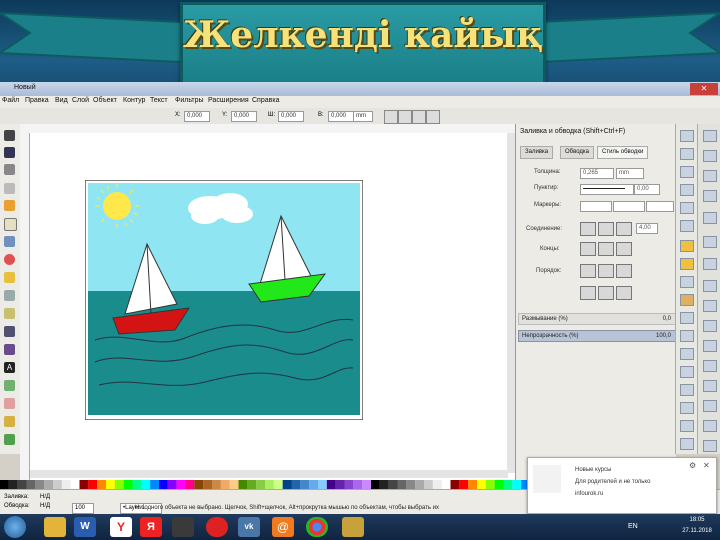  I want to click on language-indicator: EN, so click(633, 526).